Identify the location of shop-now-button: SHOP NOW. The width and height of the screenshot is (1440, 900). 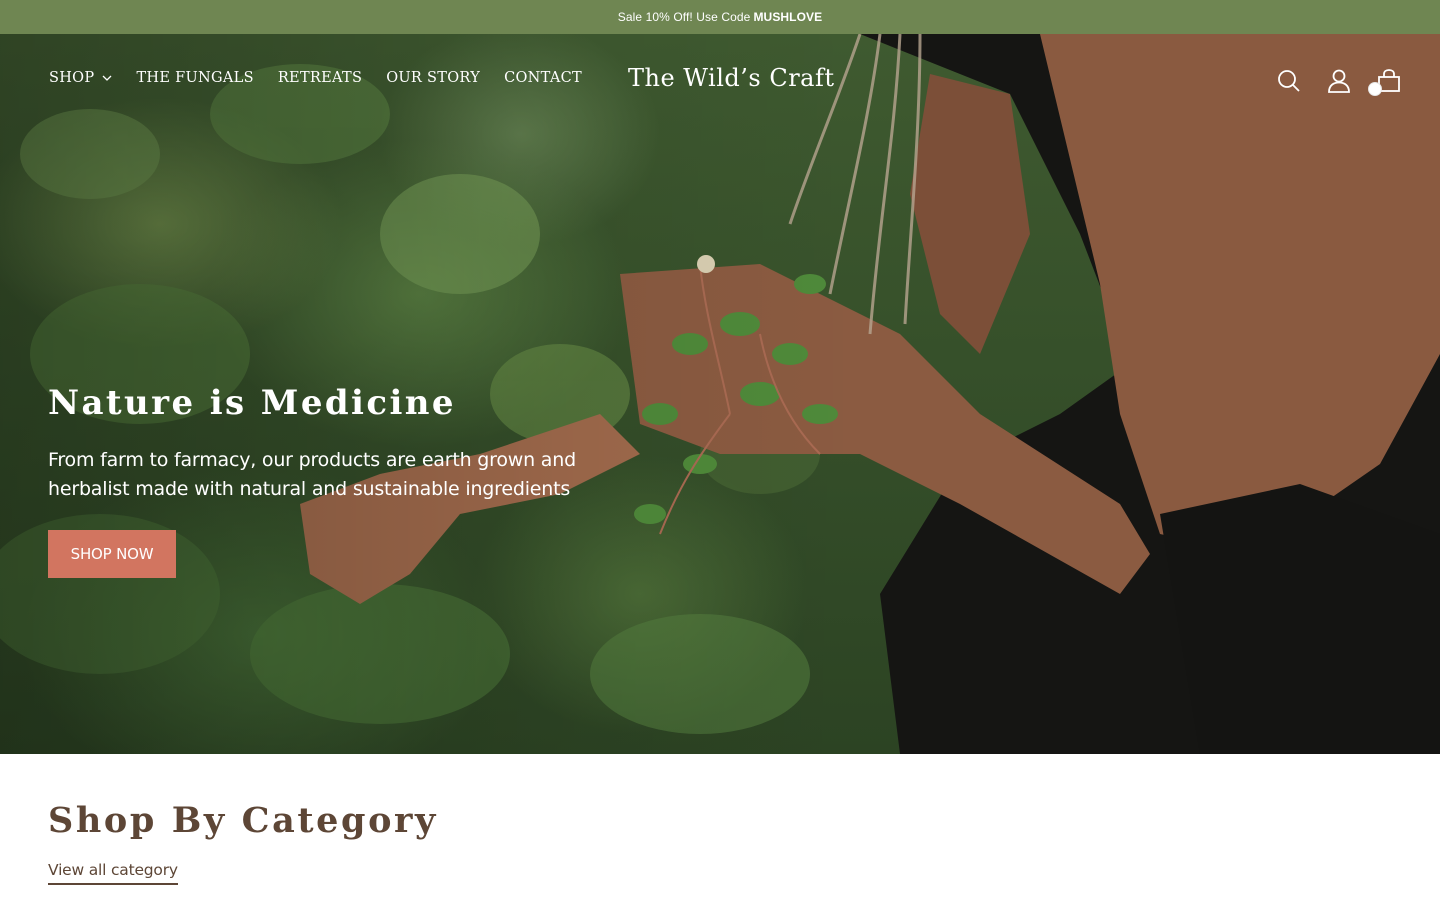
(112, 554).